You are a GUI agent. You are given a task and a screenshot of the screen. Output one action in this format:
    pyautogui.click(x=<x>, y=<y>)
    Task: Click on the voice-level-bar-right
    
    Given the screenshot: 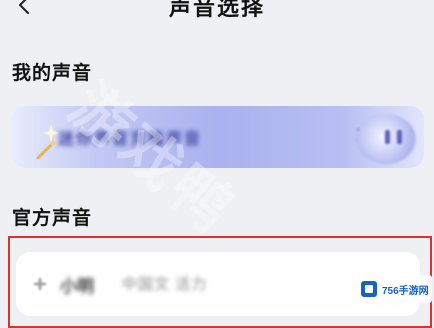 What is the action you would take?
    pyautogui.click(x=399, y=137)
    